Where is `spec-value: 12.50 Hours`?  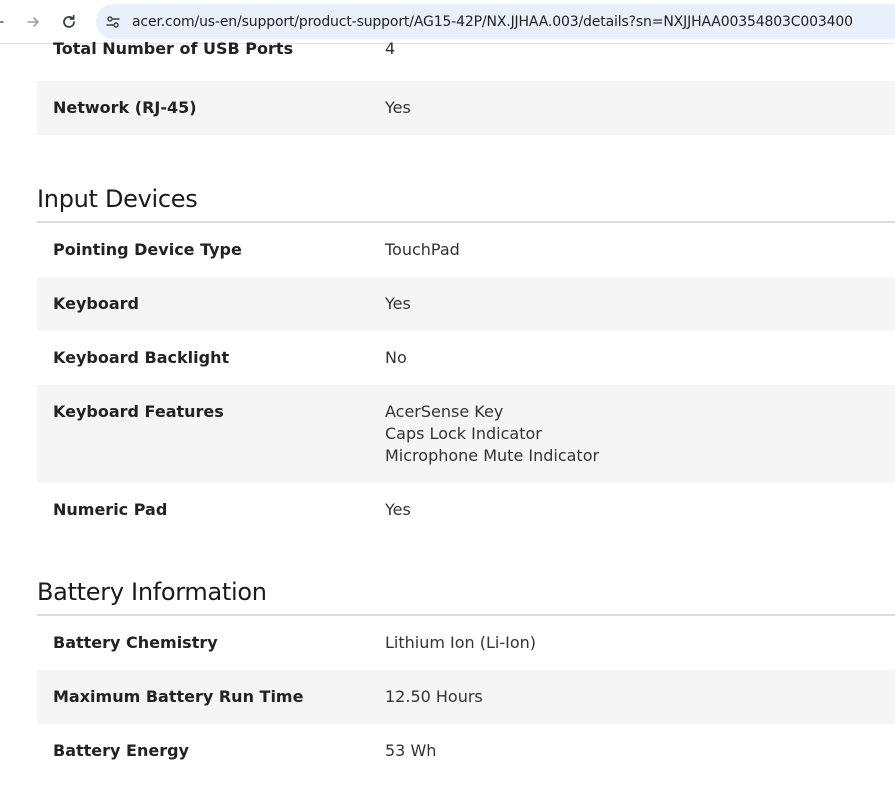
spec-value: 12.50 Hours is located at coordinates (434, 696).